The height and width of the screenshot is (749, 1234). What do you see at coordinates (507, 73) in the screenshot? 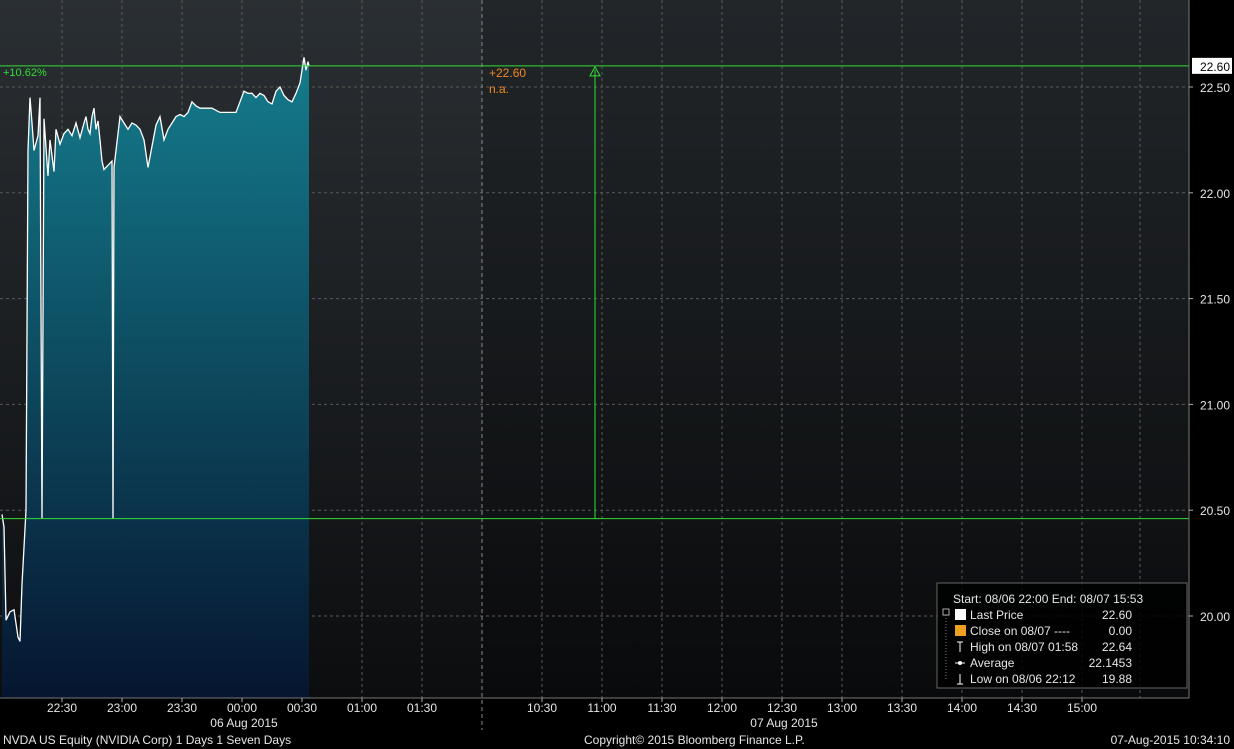
I see `change-label: +22.60` at bounding box center [507, 73].